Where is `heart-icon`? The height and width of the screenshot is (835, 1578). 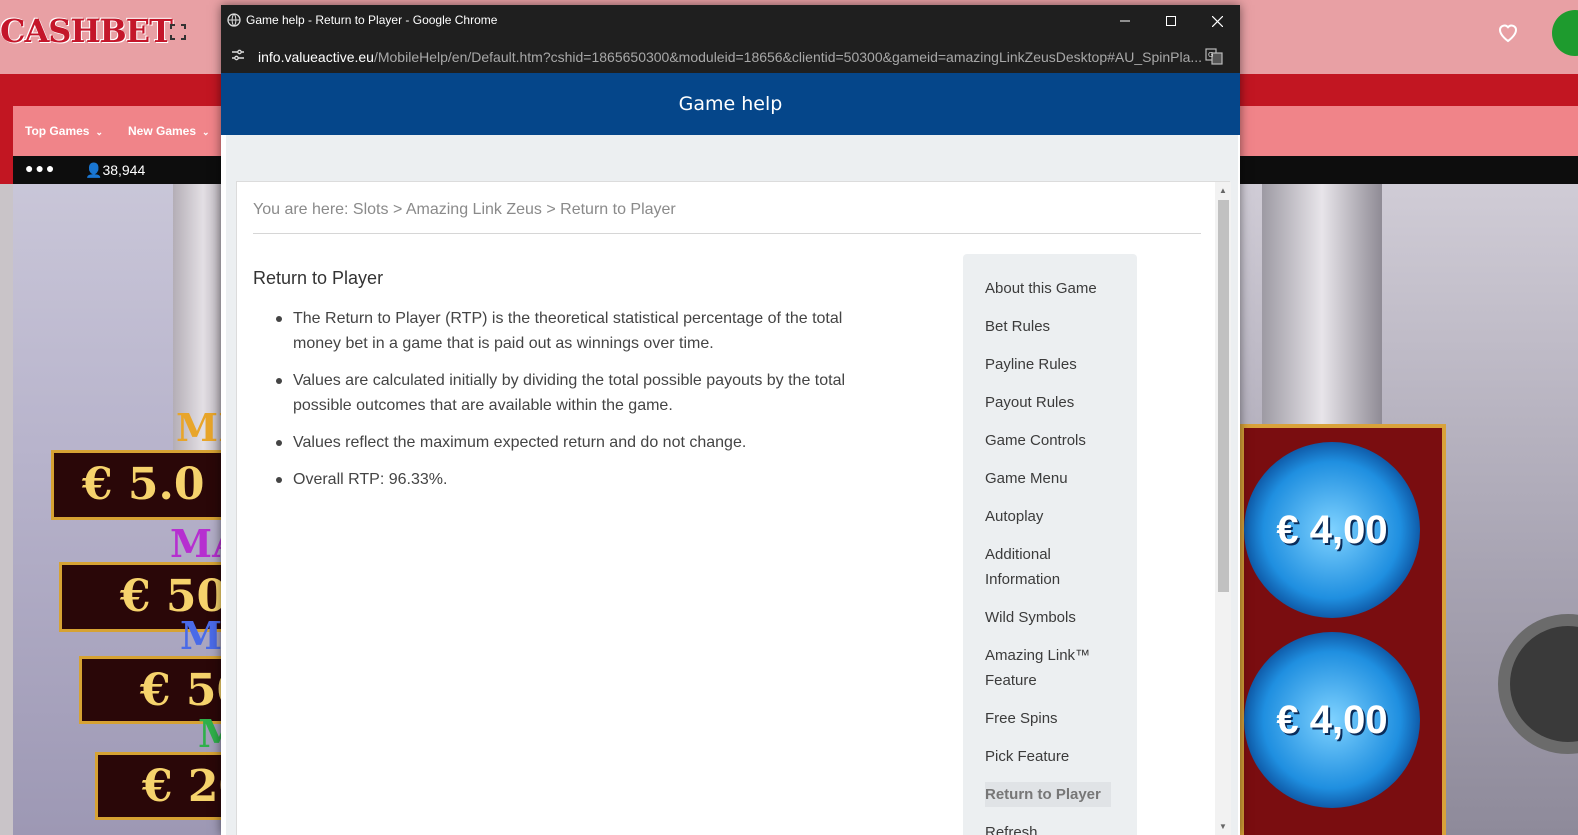
heart-icon is located at coordinates (1508, 32).